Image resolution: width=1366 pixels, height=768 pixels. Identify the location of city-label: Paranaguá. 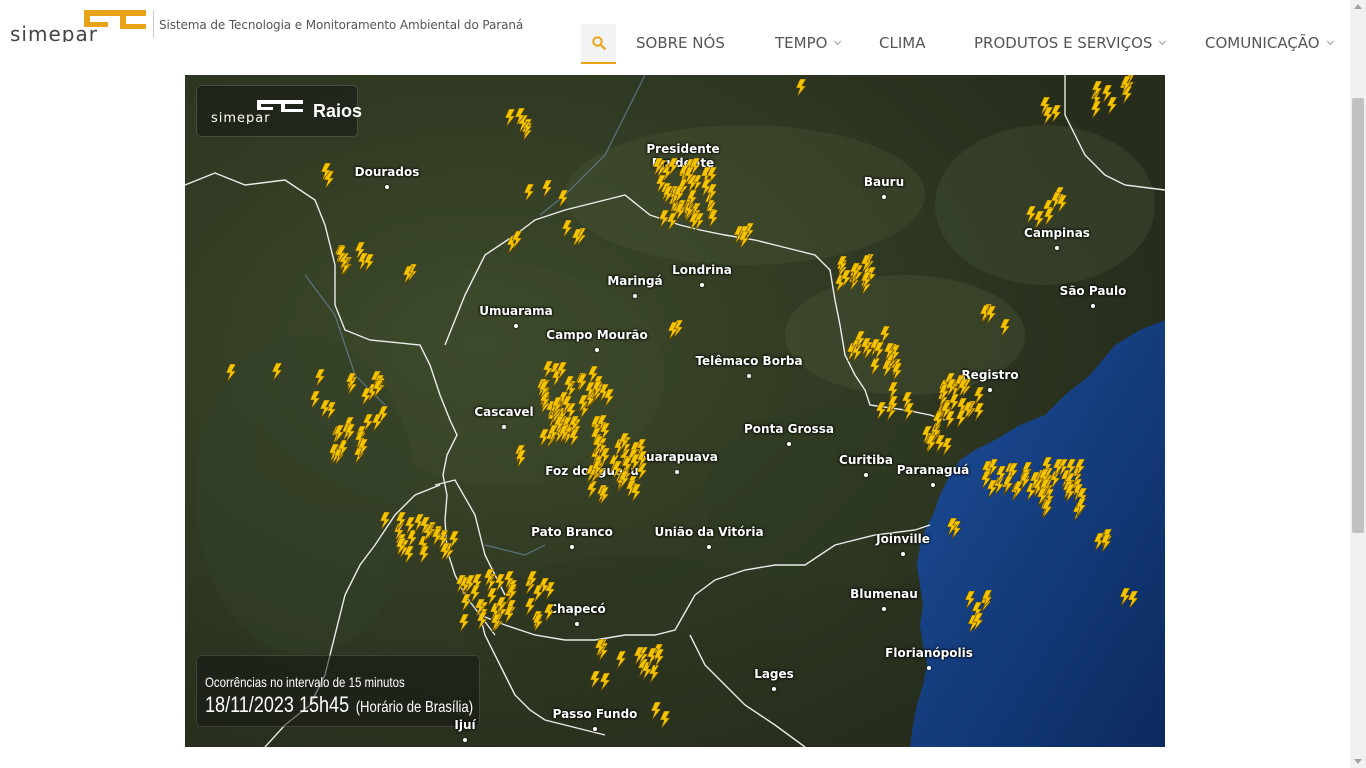
(933, 470).